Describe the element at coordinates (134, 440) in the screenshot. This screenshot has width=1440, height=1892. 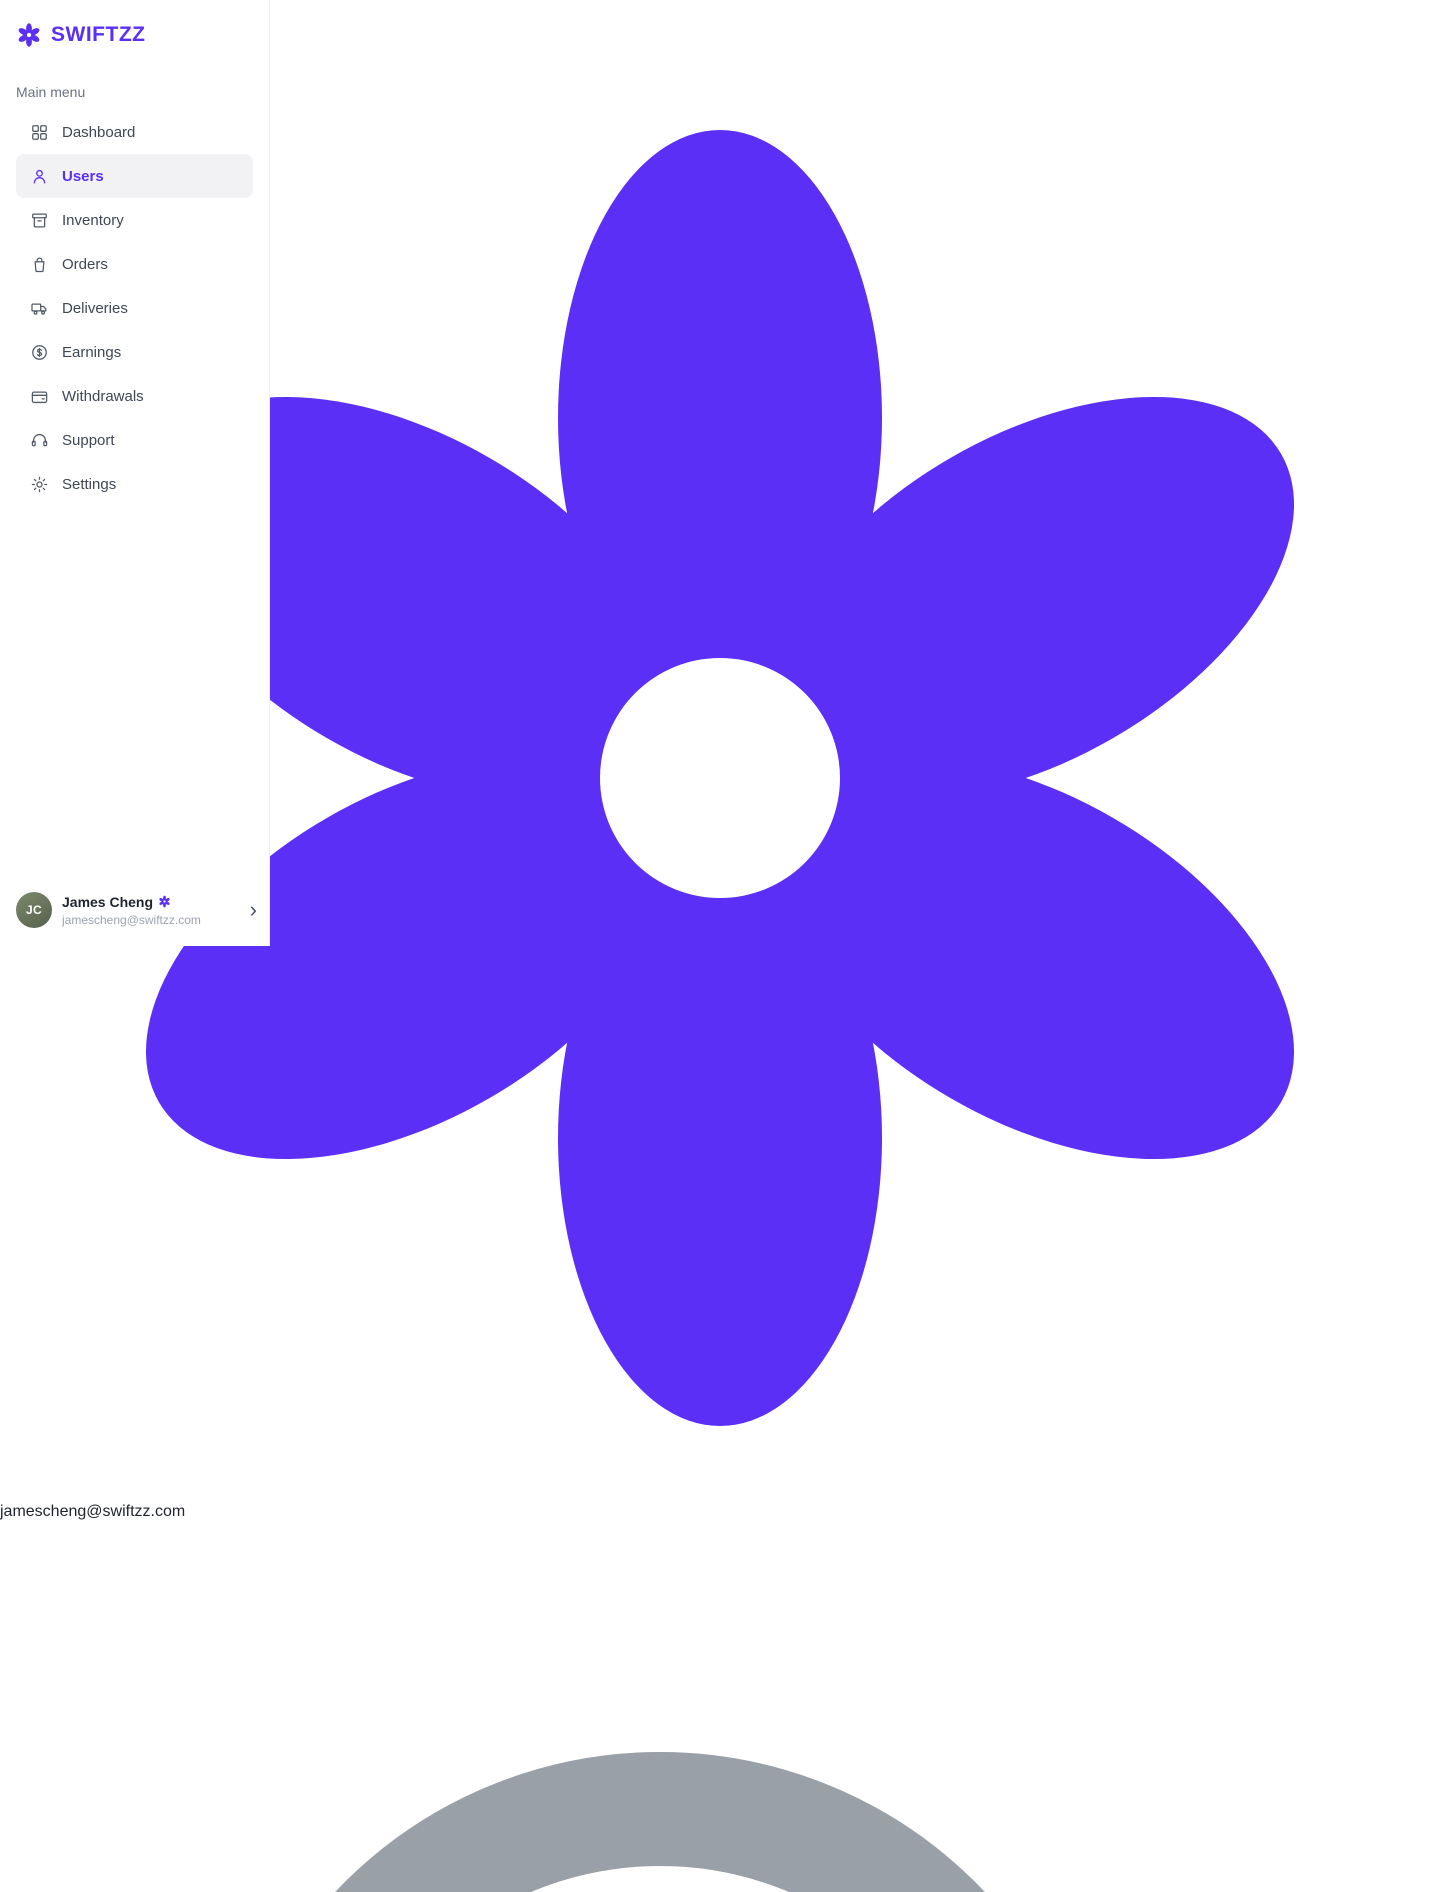
I see `sidebar-item-support: Support` at that location.